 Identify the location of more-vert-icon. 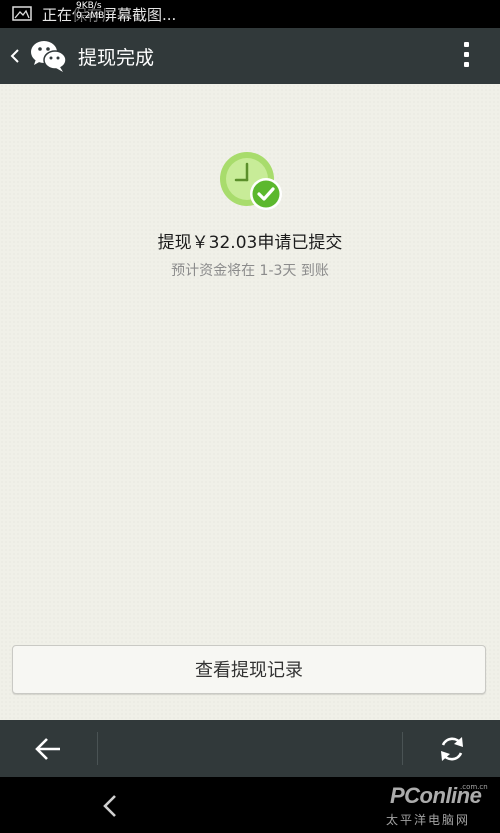
(466, 56).